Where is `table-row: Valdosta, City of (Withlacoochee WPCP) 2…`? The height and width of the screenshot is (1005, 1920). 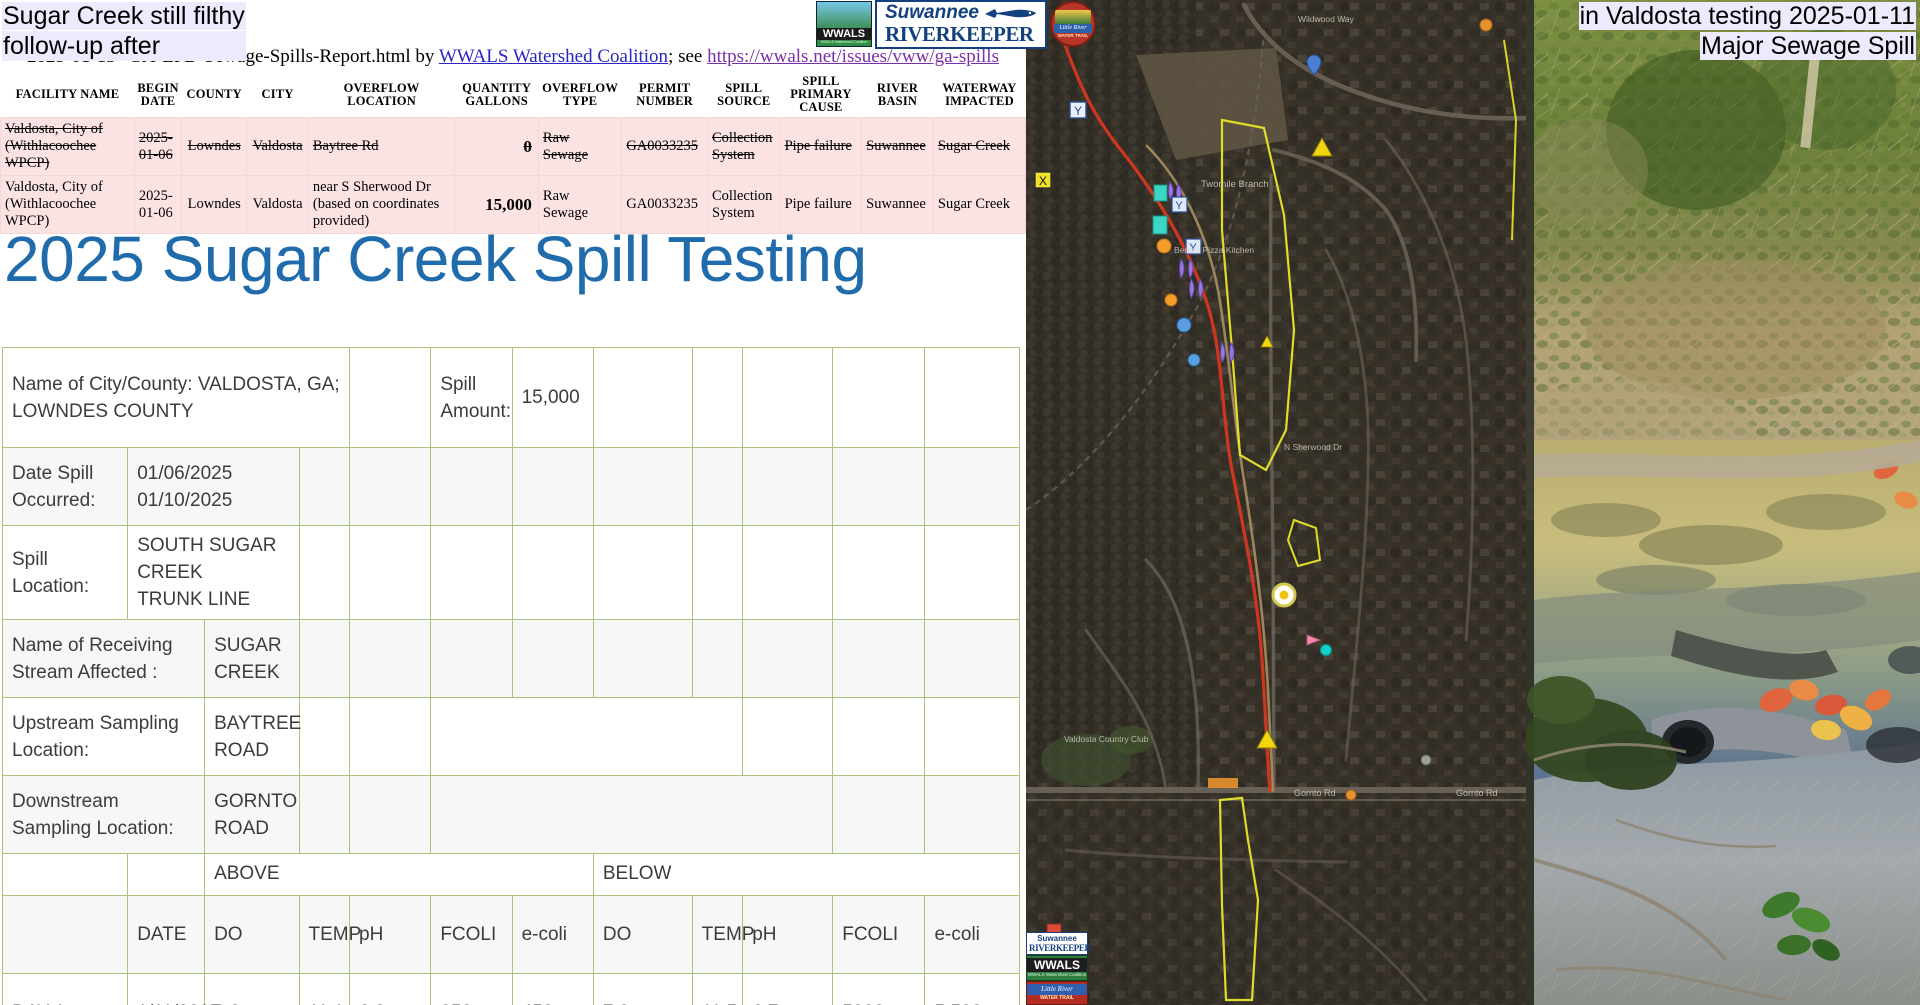 table-row: Valdosta, City of (Withlacoochee WPCP) 2… is located at coordinates (513, 146).